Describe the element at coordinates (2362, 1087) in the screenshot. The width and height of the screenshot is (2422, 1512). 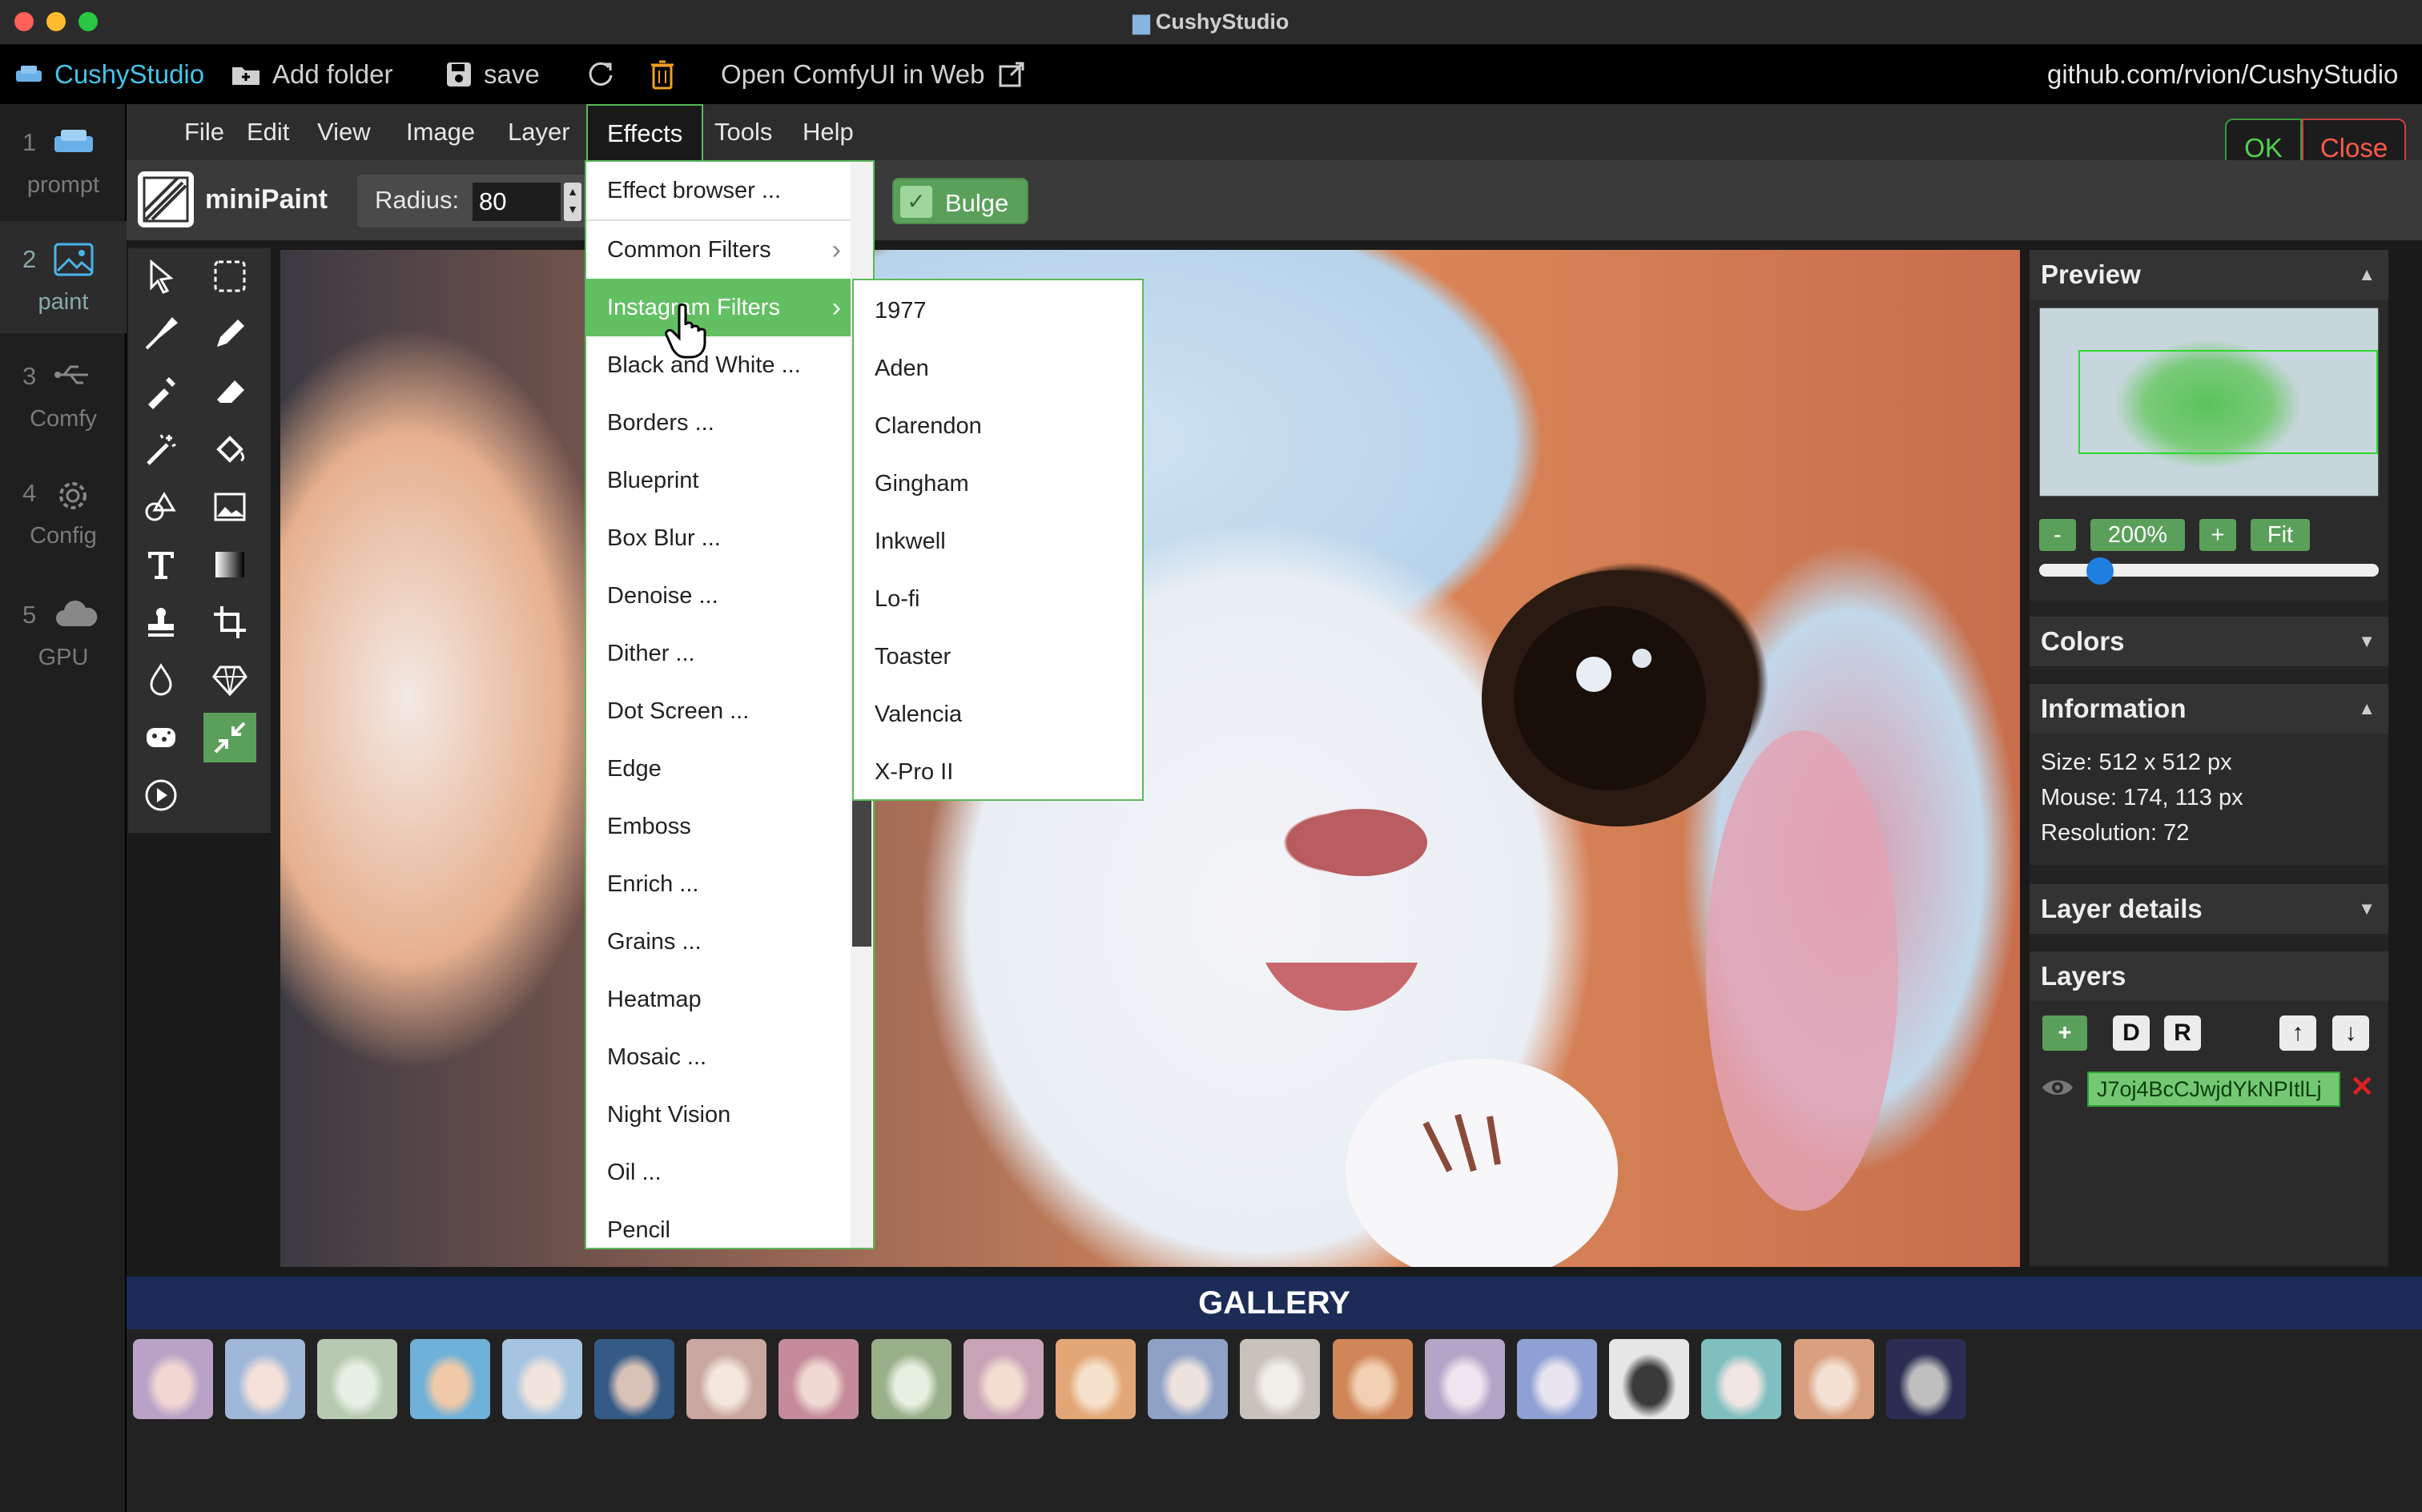
I see `delete-layer-icon: ✕` at that location.